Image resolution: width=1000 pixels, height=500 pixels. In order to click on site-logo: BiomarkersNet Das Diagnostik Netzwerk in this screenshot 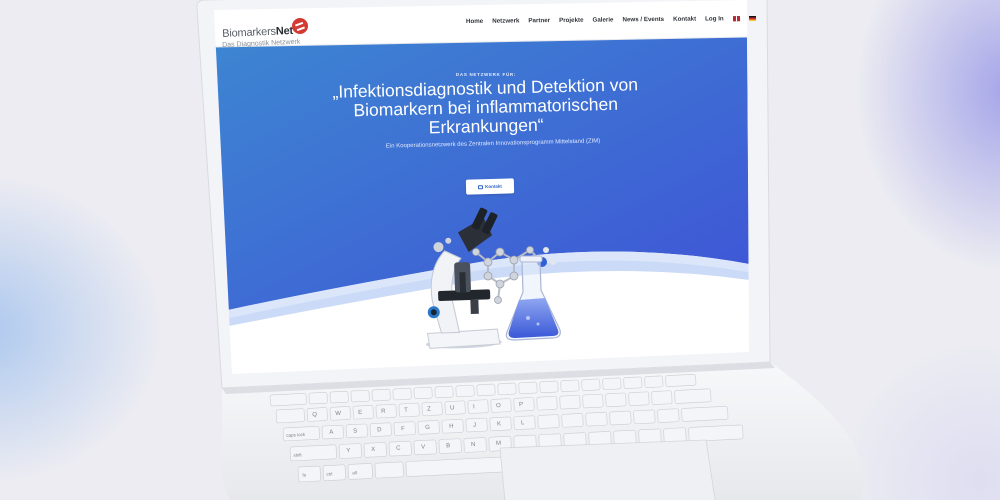, I will do `click(277, 37)`.